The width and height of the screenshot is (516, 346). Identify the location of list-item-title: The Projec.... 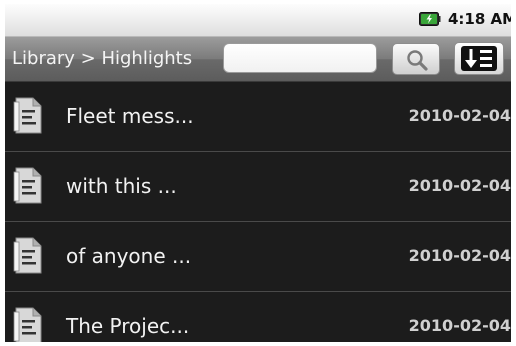
(128, 326).